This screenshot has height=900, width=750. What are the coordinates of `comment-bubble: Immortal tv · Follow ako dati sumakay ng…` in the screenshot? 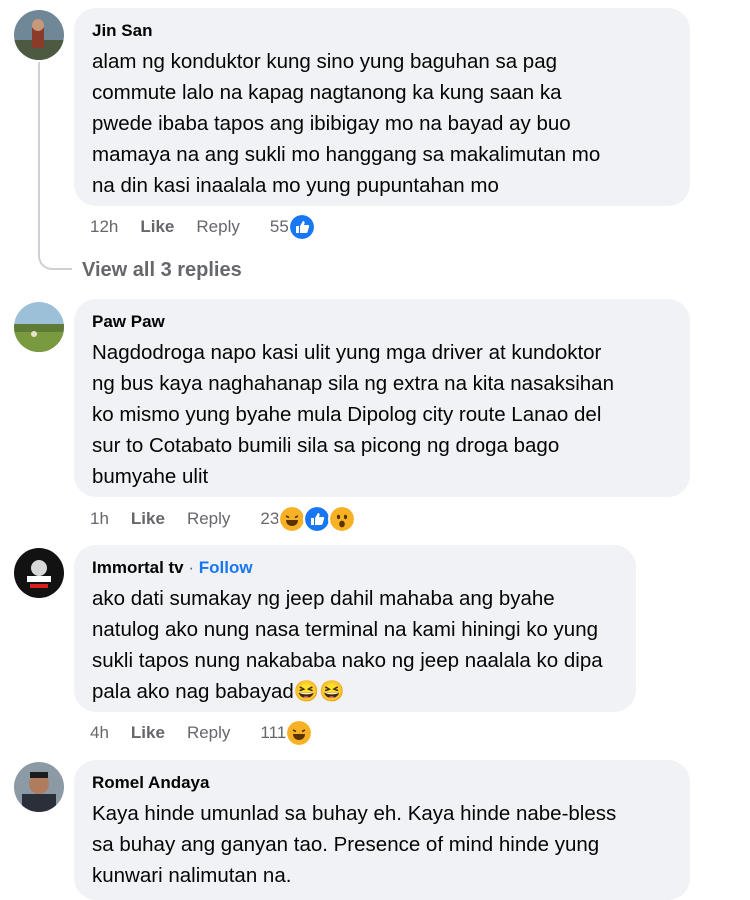 It's located at (355, 628).